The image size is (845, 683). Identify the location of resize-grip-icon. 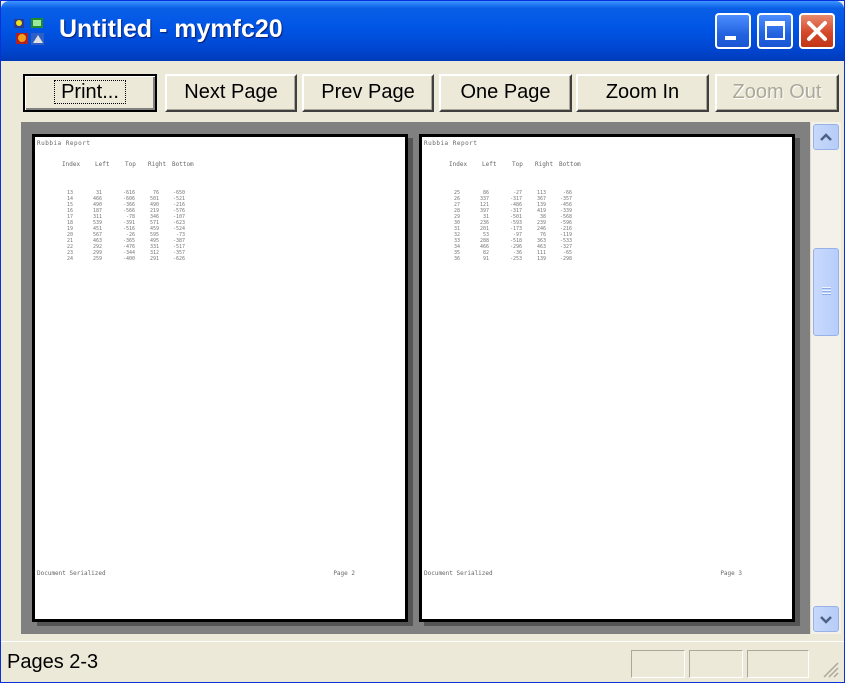
(830, 669).